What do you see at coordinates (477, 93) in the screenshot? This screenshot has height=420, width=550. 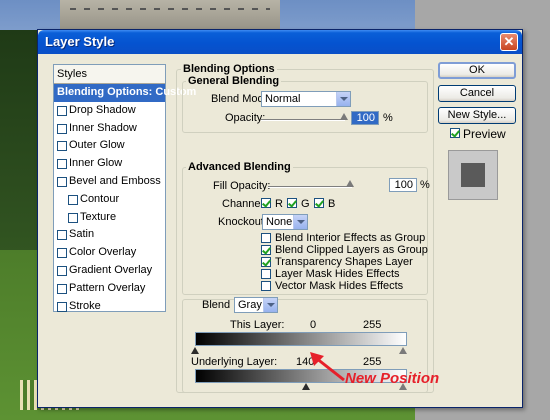 I see `cancel-button: Cancel` at bounding box center [477, 93].